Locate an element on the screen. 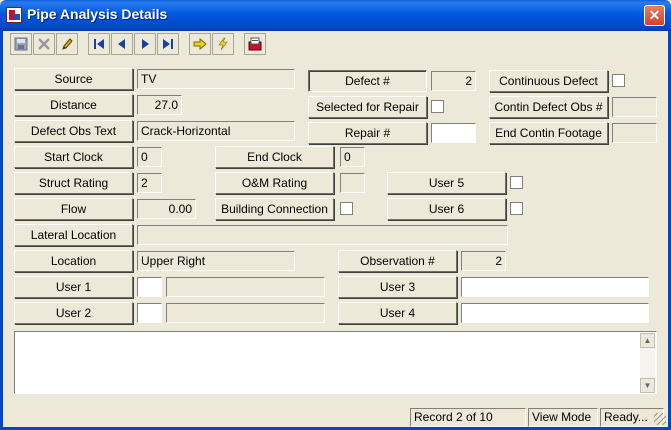 The height and width of the screenshot is (430, 671). struct-rating-button: Struct Rating is located at coordinates (73, 183).